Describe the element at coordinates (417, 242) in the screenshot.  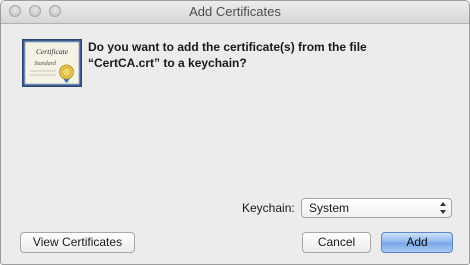
I see `add-button: Add` at that location.